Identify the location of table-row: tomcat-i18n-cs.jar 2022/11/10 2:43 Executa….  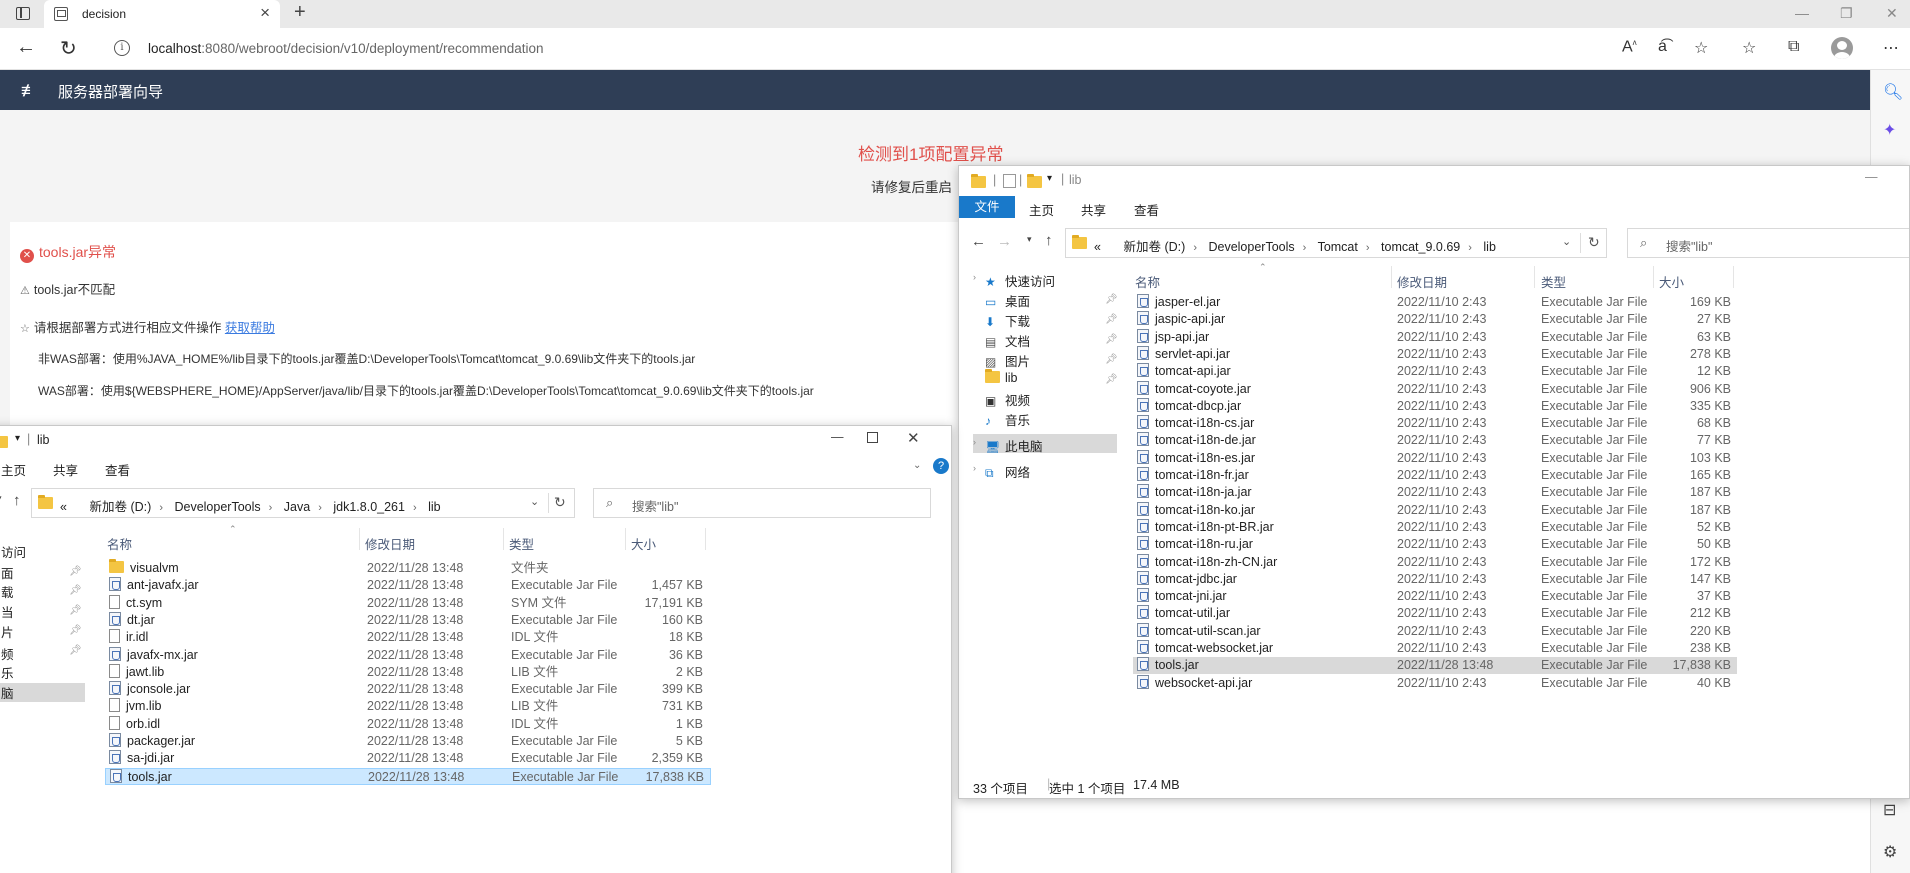
(1435, 423).